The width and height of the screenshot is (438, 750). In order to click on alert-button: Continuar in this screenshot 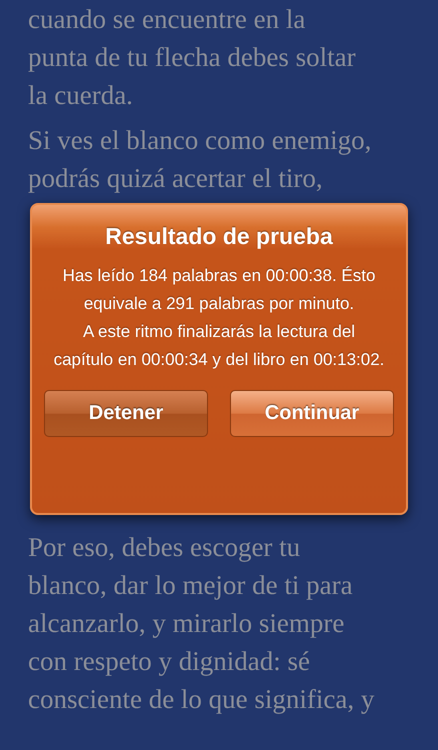, I will do `click(312, 413)`.